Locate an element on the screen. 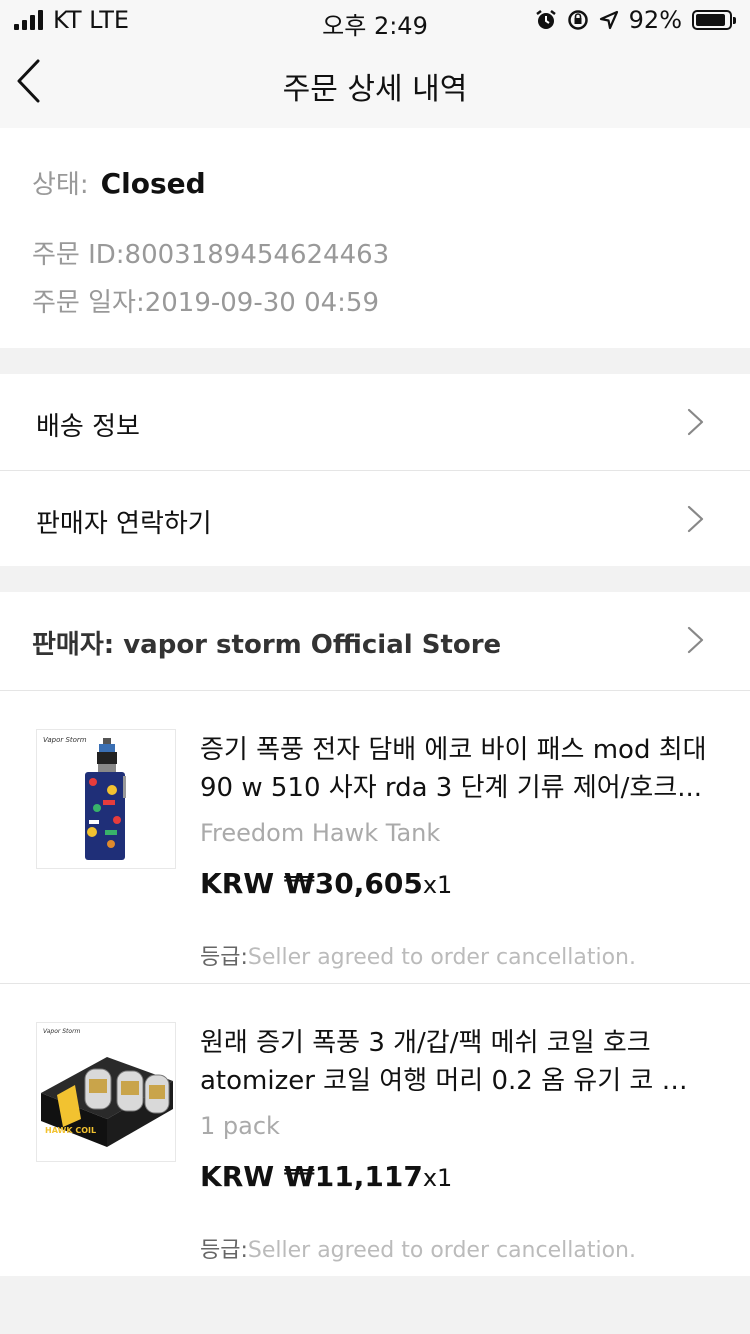  alarm-icon is located at coordinates (545, 19).